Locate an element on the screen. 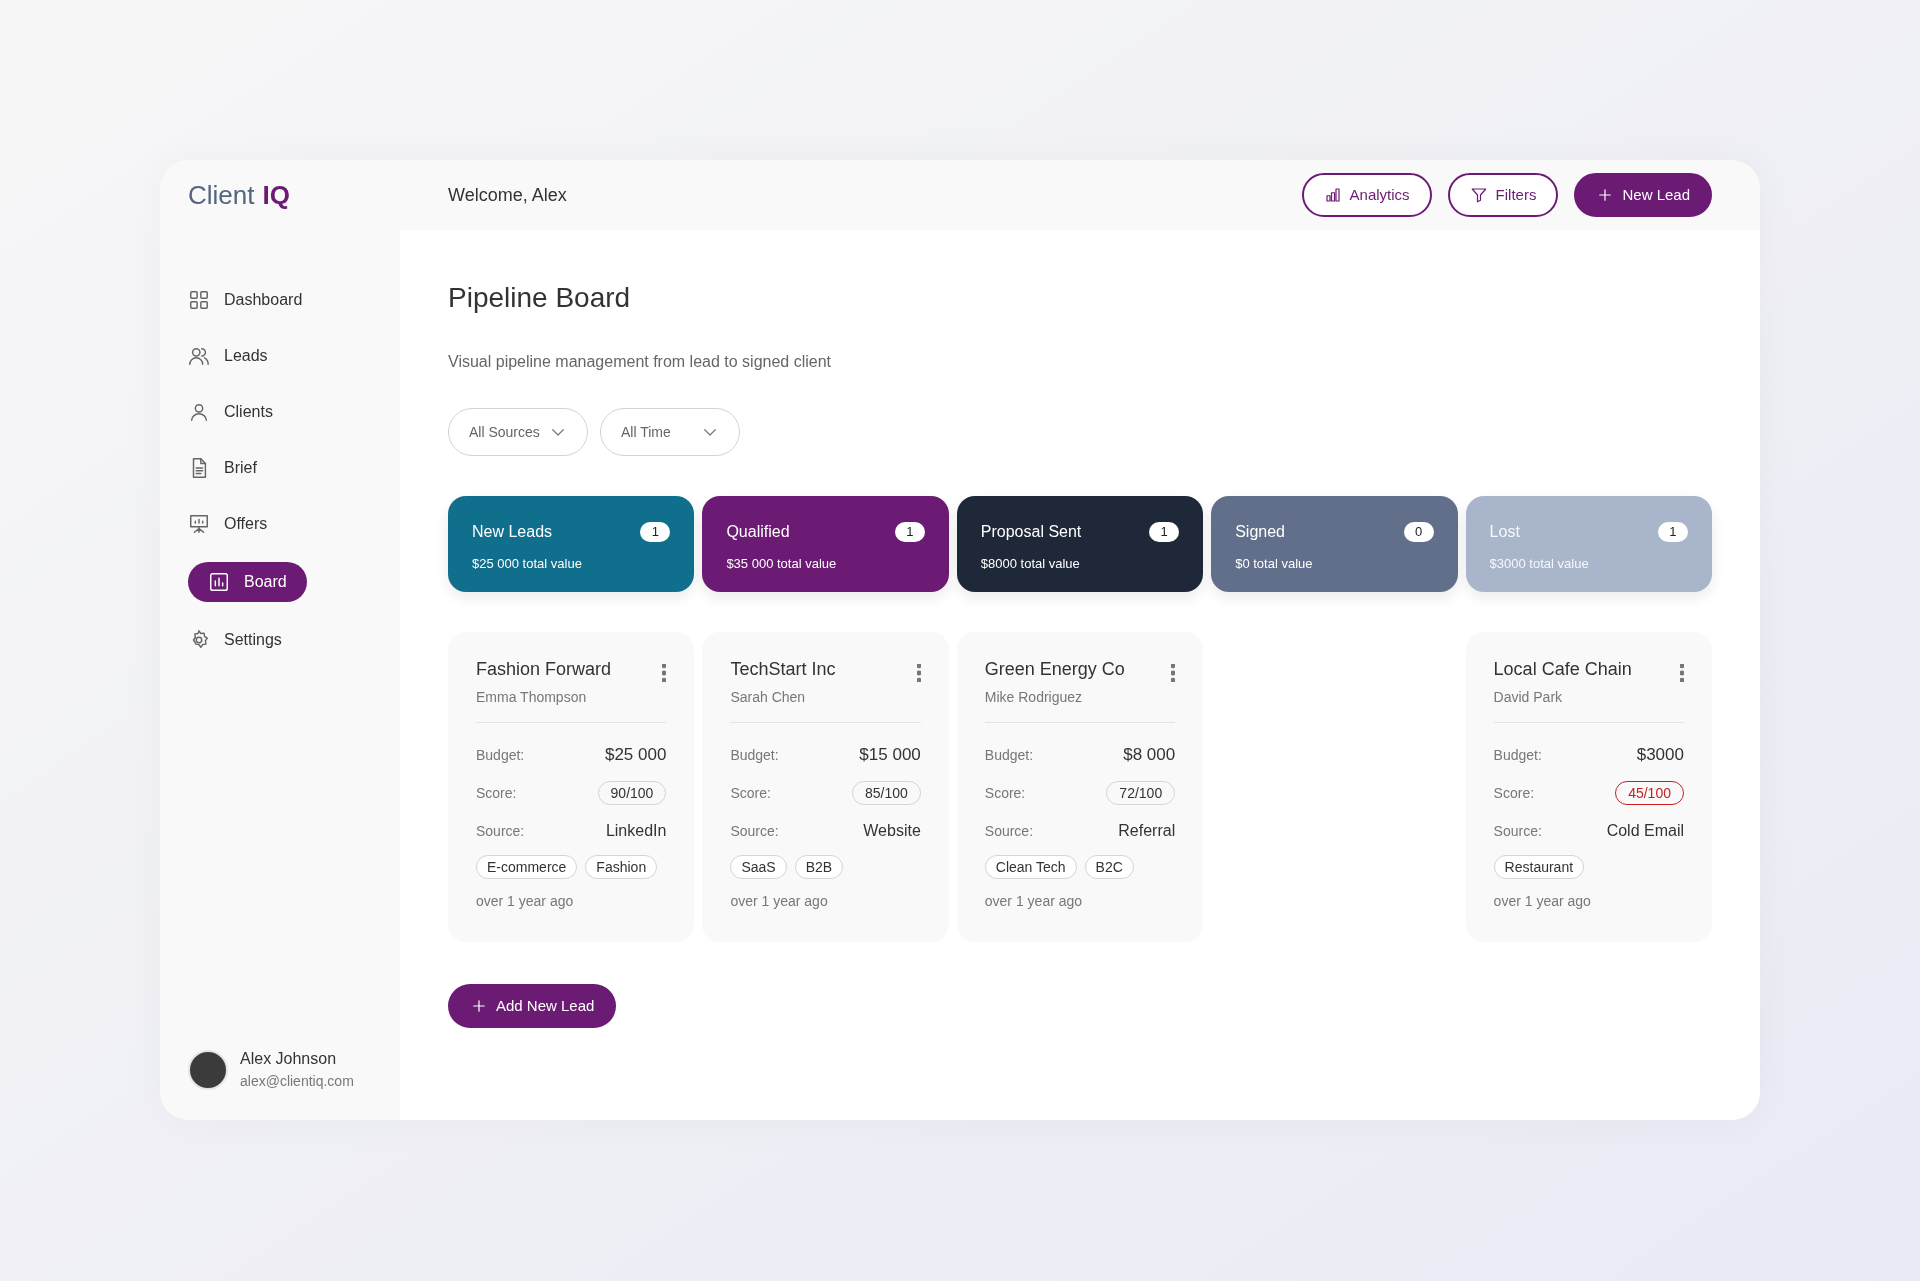 This screenshot has width=1920, height=1281. tag: SaaS is located at coordinates (758, 867).